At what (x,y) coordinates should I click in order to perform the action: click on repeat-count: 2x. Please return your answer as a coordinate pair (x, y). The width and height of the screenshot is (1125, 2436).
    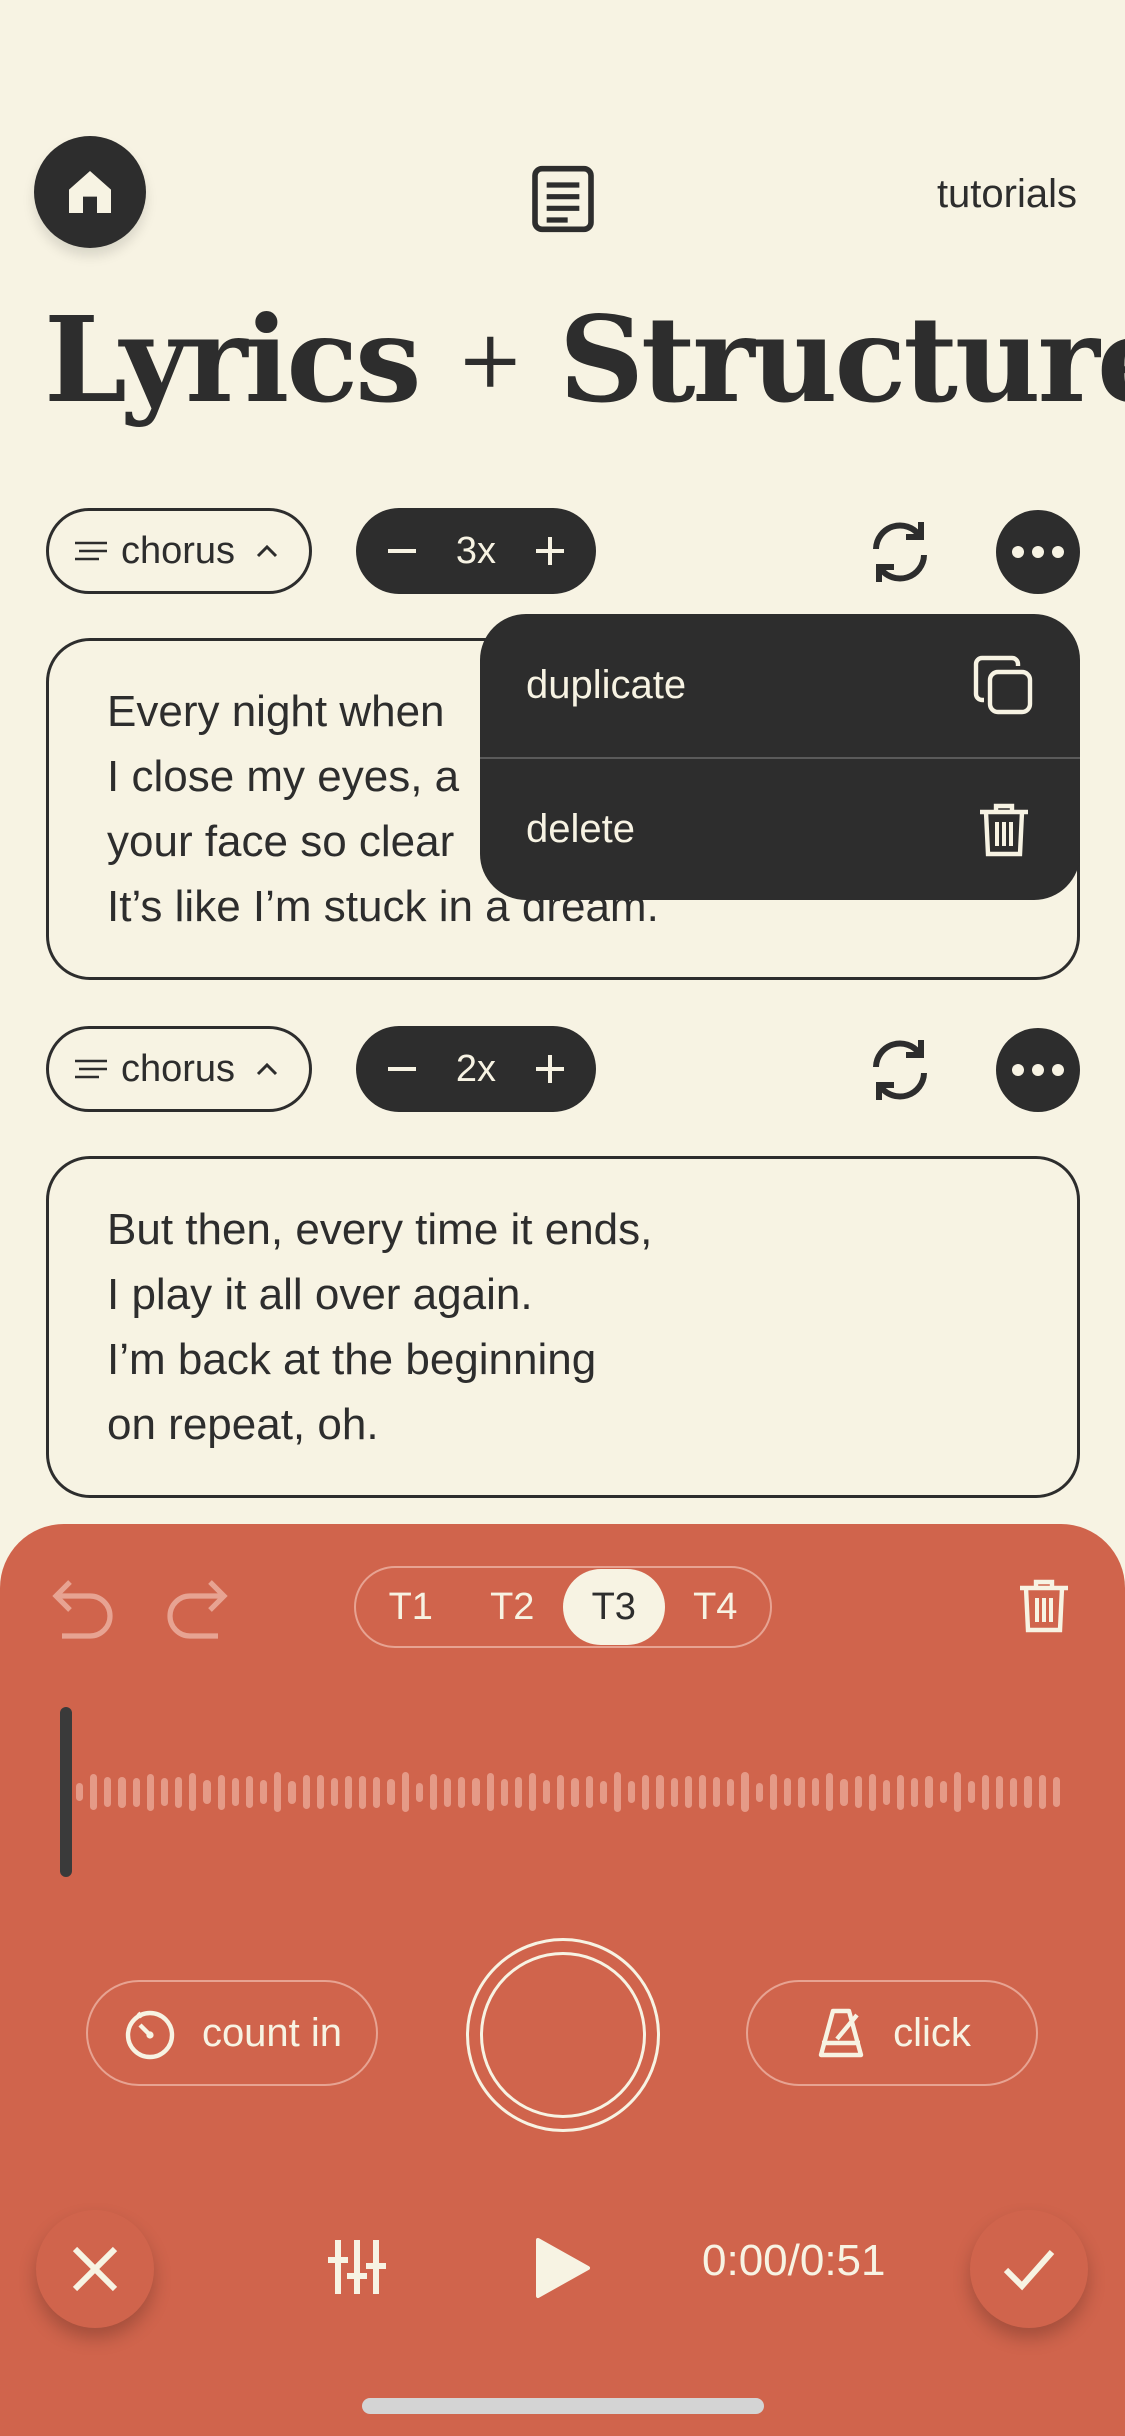
    Looking at the image, I should click on (476, 1068).